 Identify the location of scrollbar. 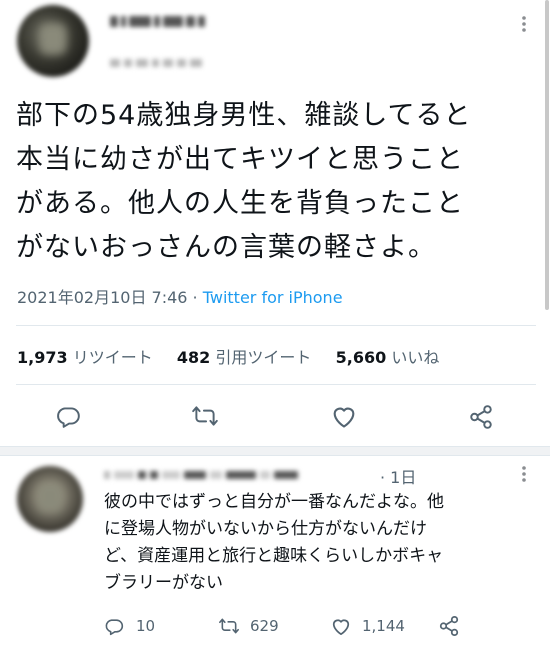
(547, 155).